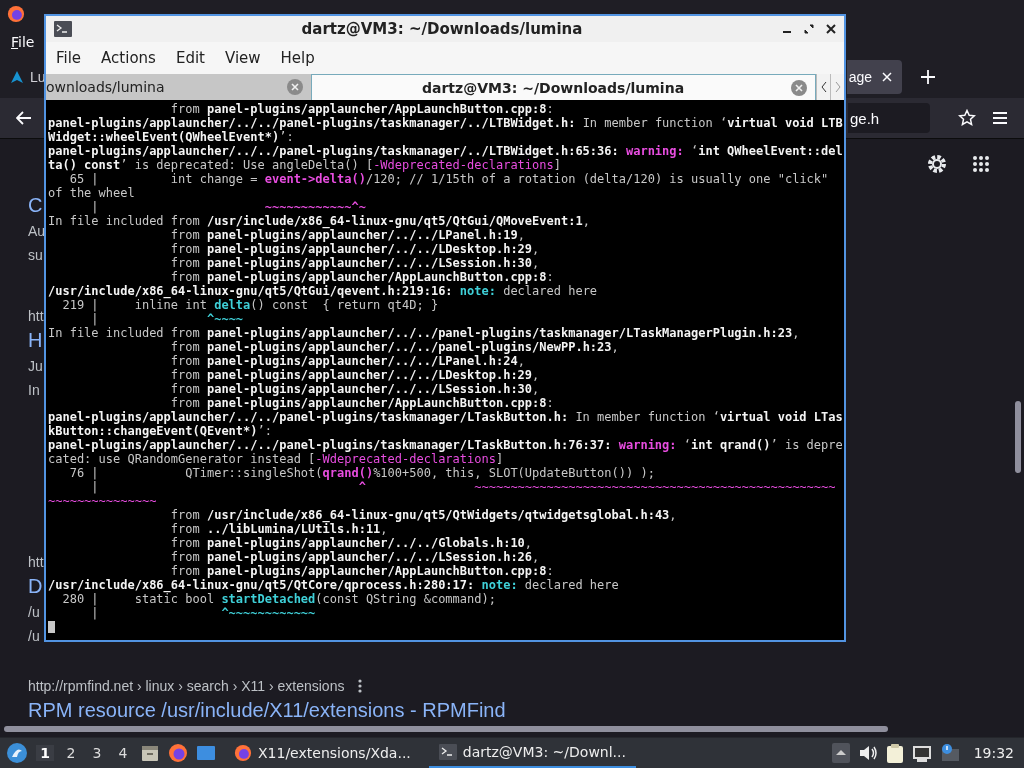 Image resolution: width=1024 pixels, height=768 pixels. I want to click on terminal-line: panel-plugins/applauncher/../../panel-plugins/taskmanager/LTaskButton.h:76:37: warning: ‘int qrand()’ is depre, so click(445, 445).